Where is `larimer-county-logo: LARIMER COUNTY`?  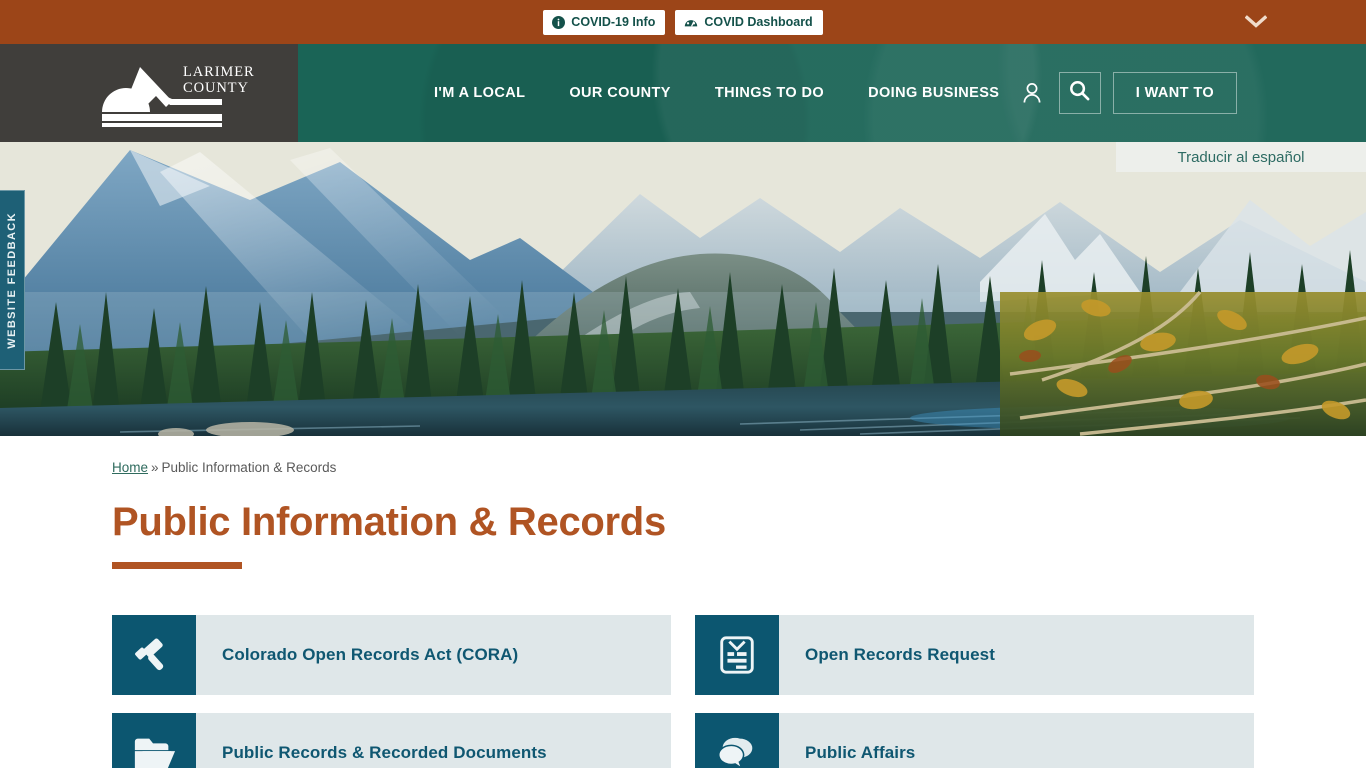
larimer-county-logo: LARIMER COUNTY is located at coordinates (179, 93).